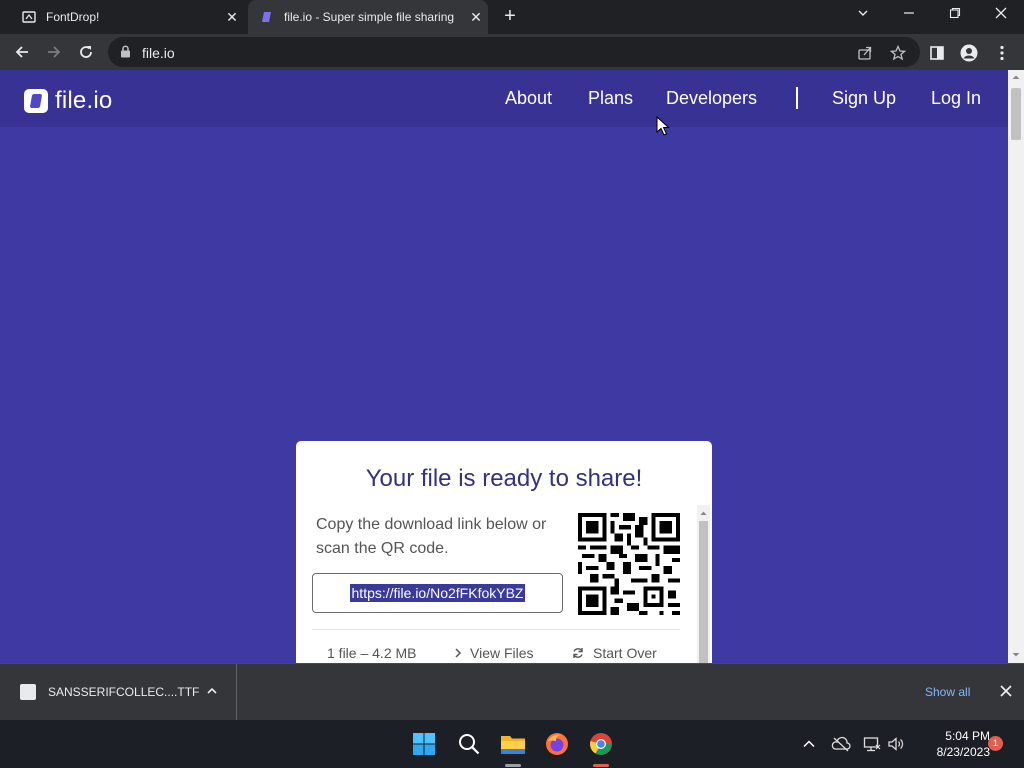  I want to click on download-link-text: https://file.io/No2fFKfokYBZ, so click(437, 593).